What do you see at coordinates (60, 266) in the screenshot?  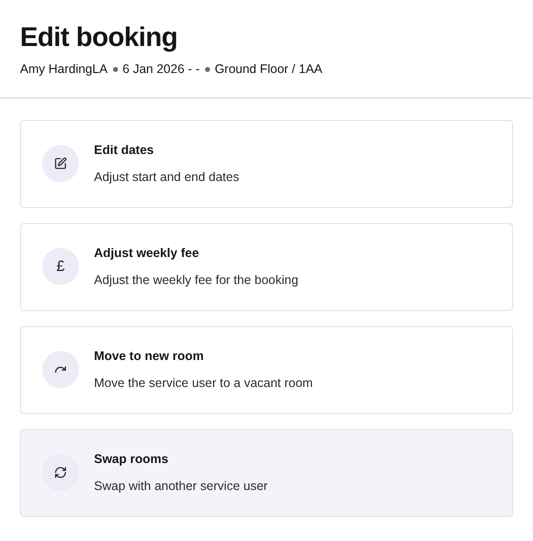 I see `pound-icon: £` at bounding box center [60, 266].